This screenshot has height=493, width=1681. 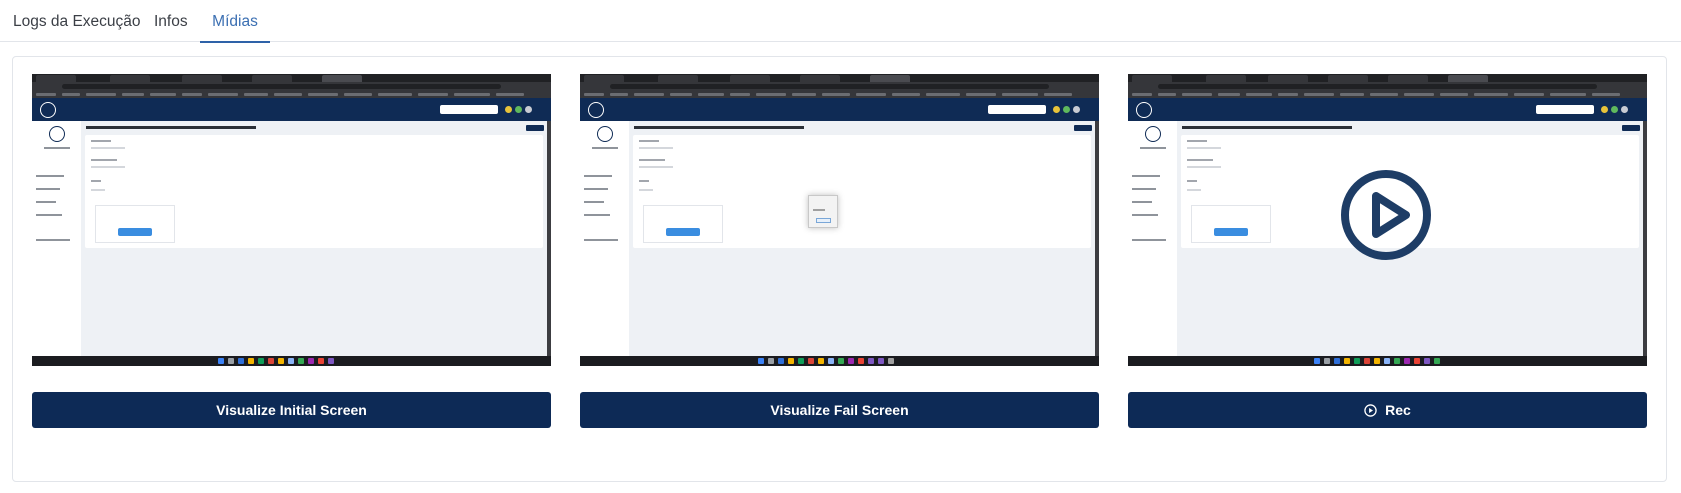 What do you see at coordinates (823, 211) in the screenshot?
I see `error-dialog` at bounding box center [823, 211].